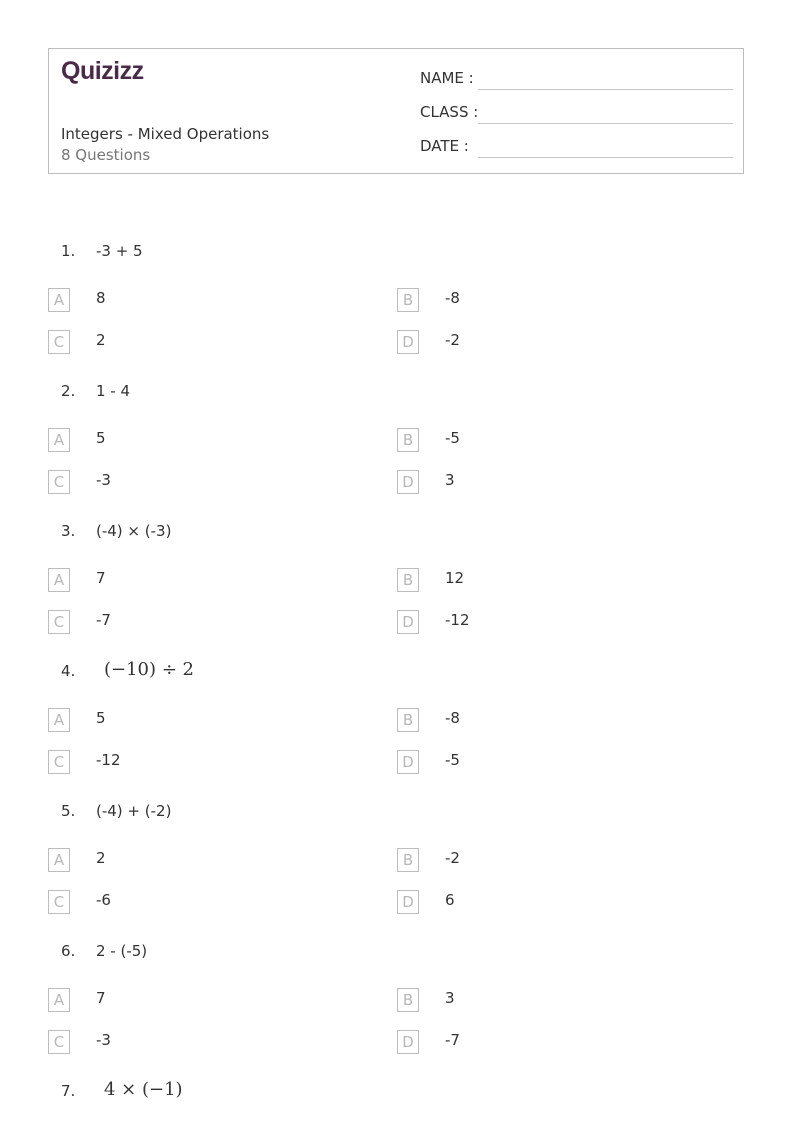 The height and width of the screenshot is (1123, 794). I want to click on question-text: 4 × (−1), so click(143, 1089).